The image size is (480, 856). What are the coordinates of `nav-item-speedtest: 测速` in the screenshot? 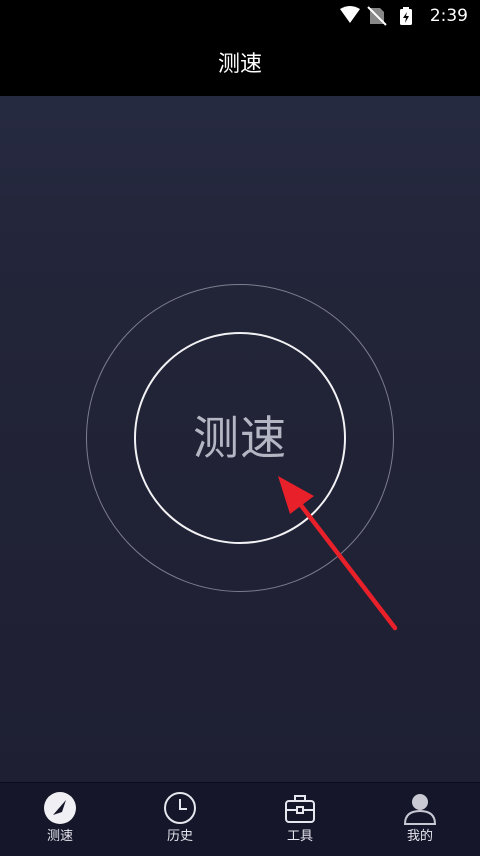 It's located at (60, 819).